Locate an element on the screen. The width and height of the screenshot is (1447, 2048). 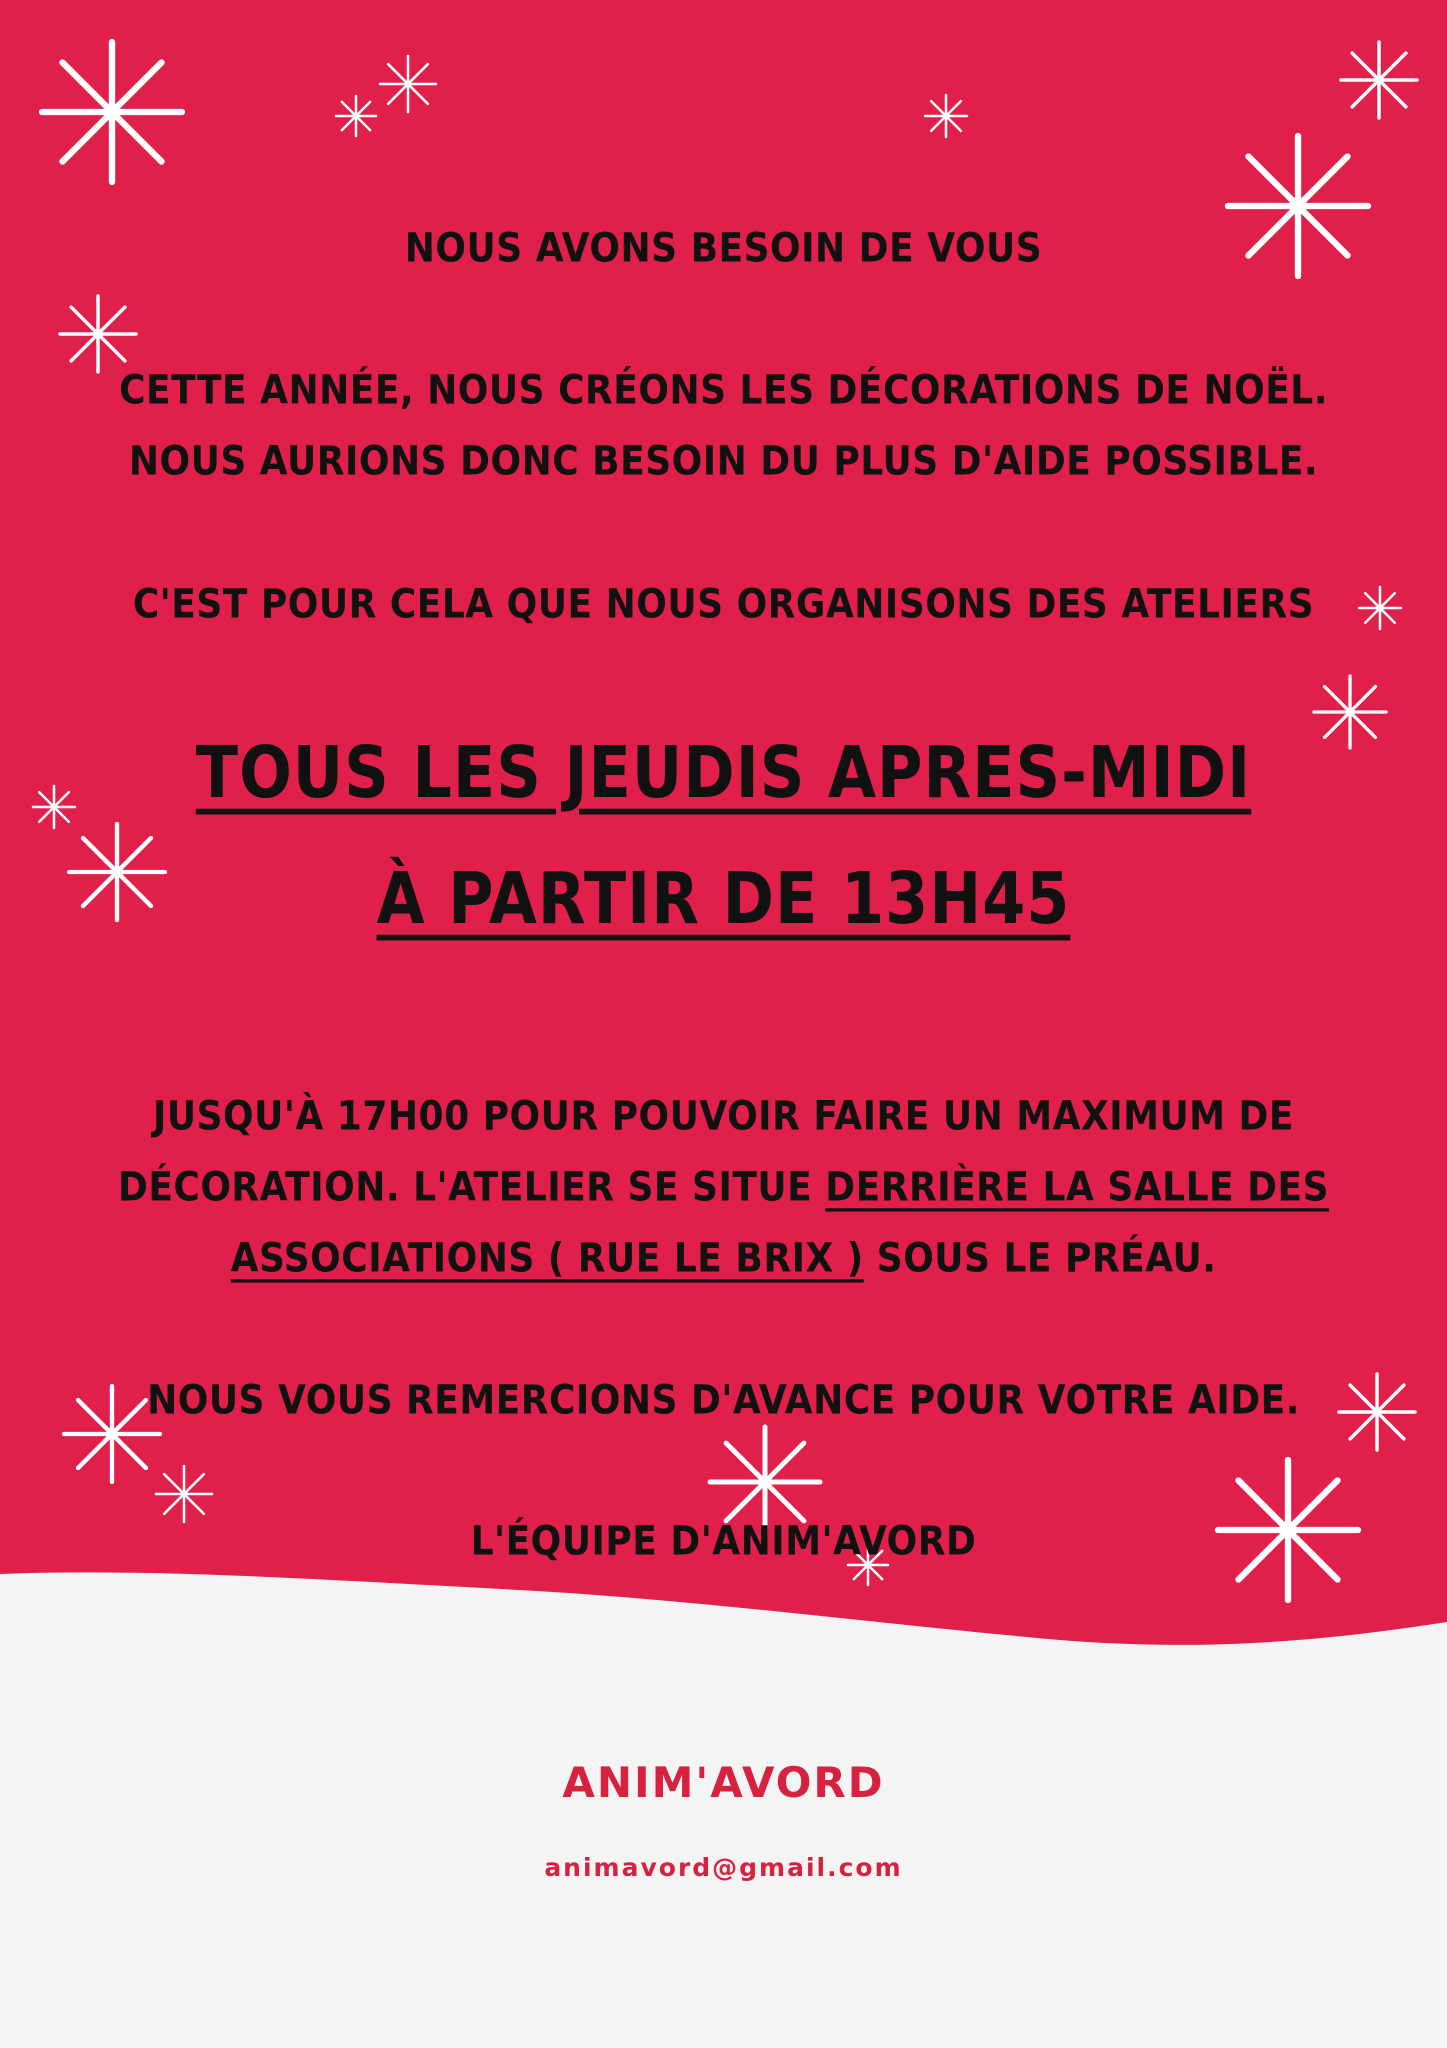
heading: NOUS AVONS BESOIN DE VOUS is located at coordinates (723, 249).